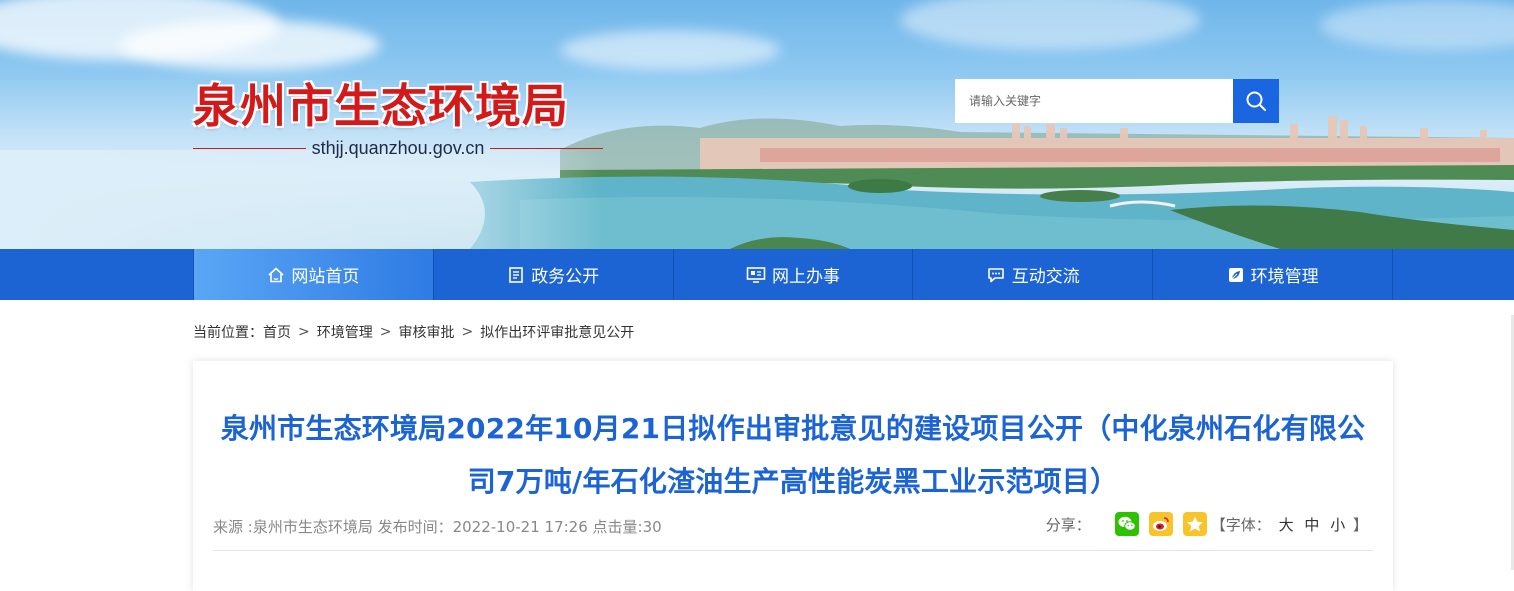  Describe the element at coordinates (325, 277) in the screenshot. I see `nav-item-label: 网站首页` at that location.